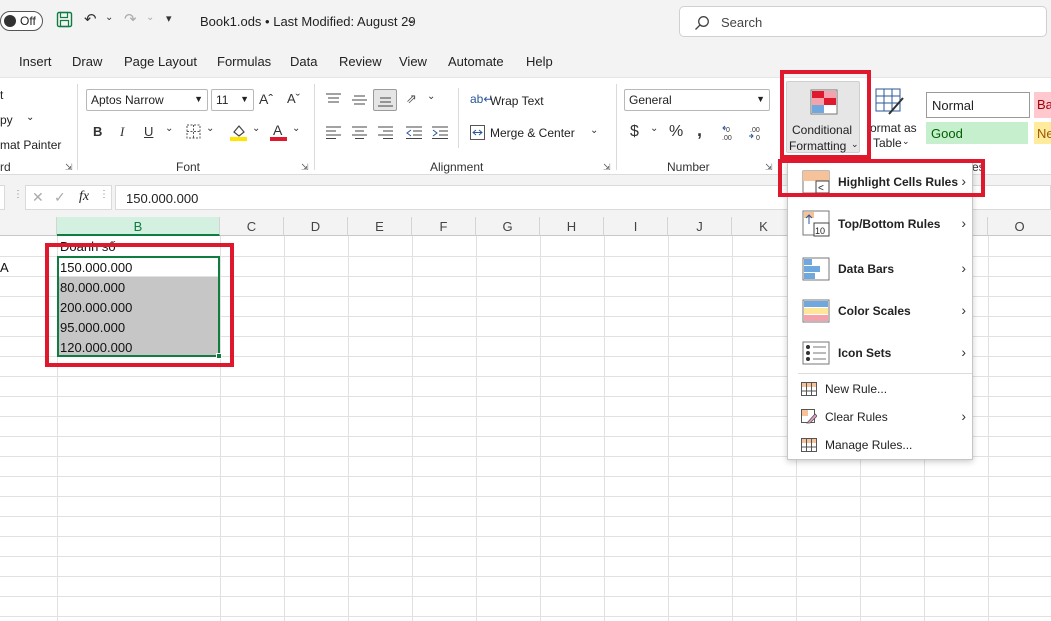 Image resolution: width=1051 pixels, height=621 pixels. Describe the element at coordinates (316, 226) in the screenshot. I see `column-header-d: D` at that location.